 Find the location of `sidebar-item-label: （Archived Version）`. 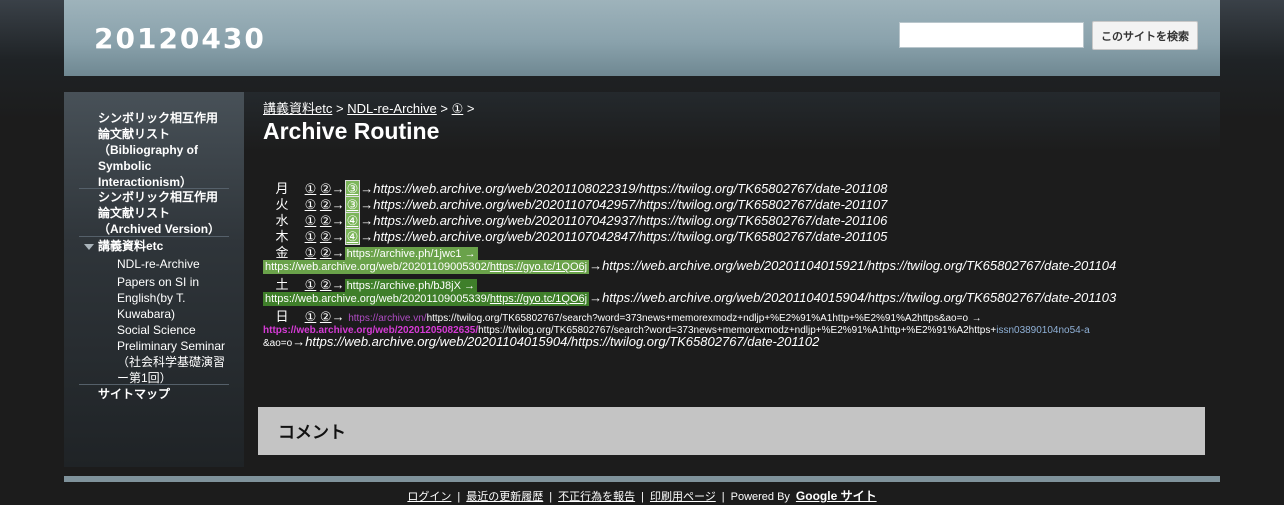

sidebar-item-label: （Archived Version） is located at coordinates (159, 229).